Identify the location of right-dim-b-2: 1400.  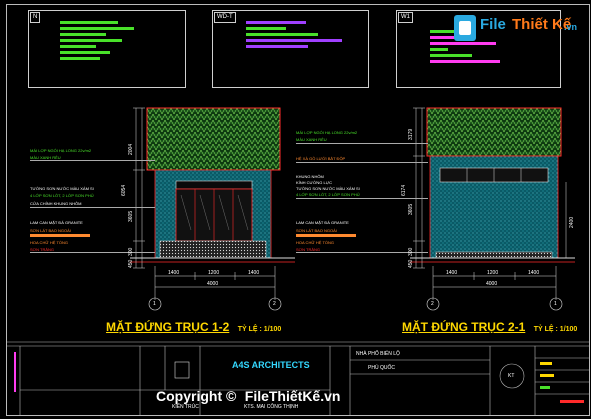
(534, 273).